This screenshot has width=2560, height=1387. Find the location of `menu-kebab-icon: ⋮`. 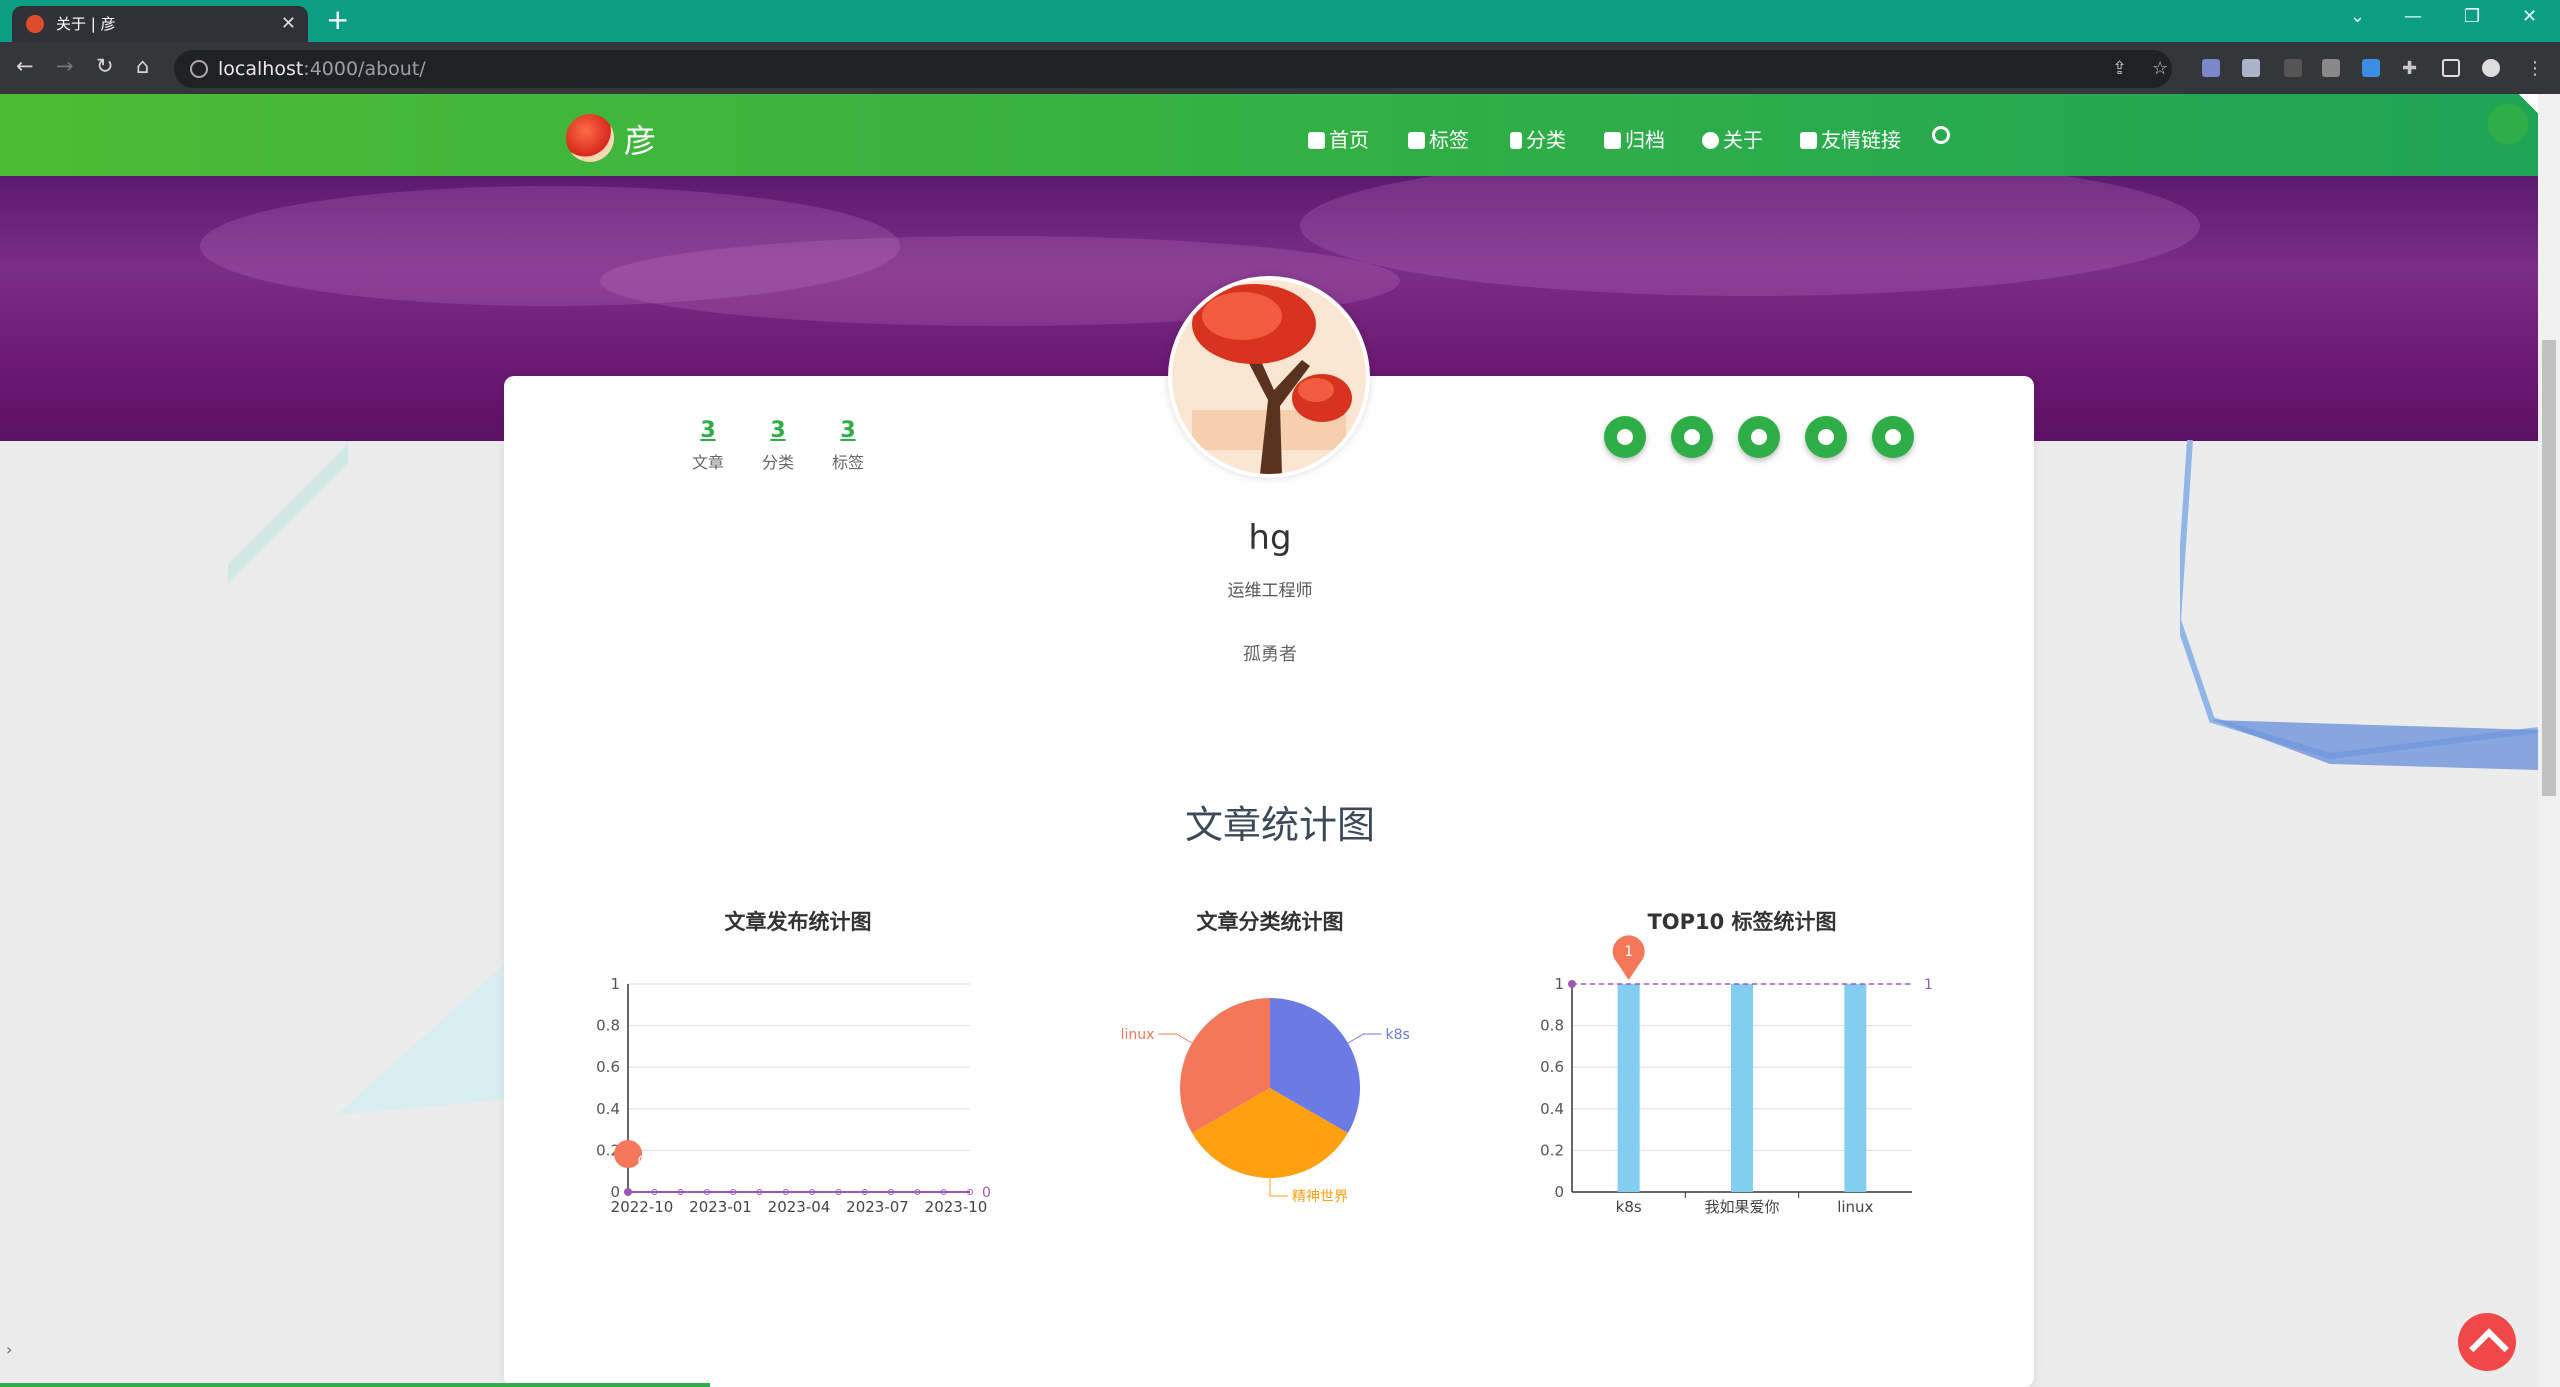

menu-kebab-icon: ⋮ is located at coordinates (2535, 68).